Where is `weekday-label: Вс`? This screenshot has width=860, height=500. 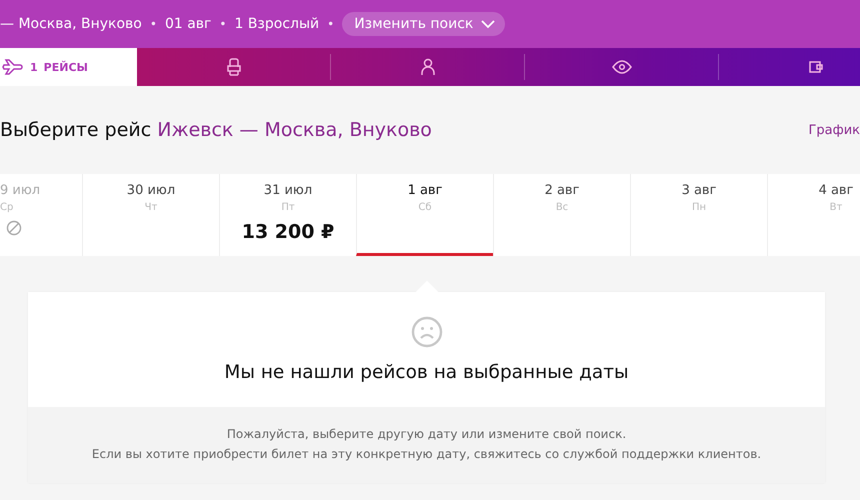 weekday-label: Вс is located at coordinates (562, 207).